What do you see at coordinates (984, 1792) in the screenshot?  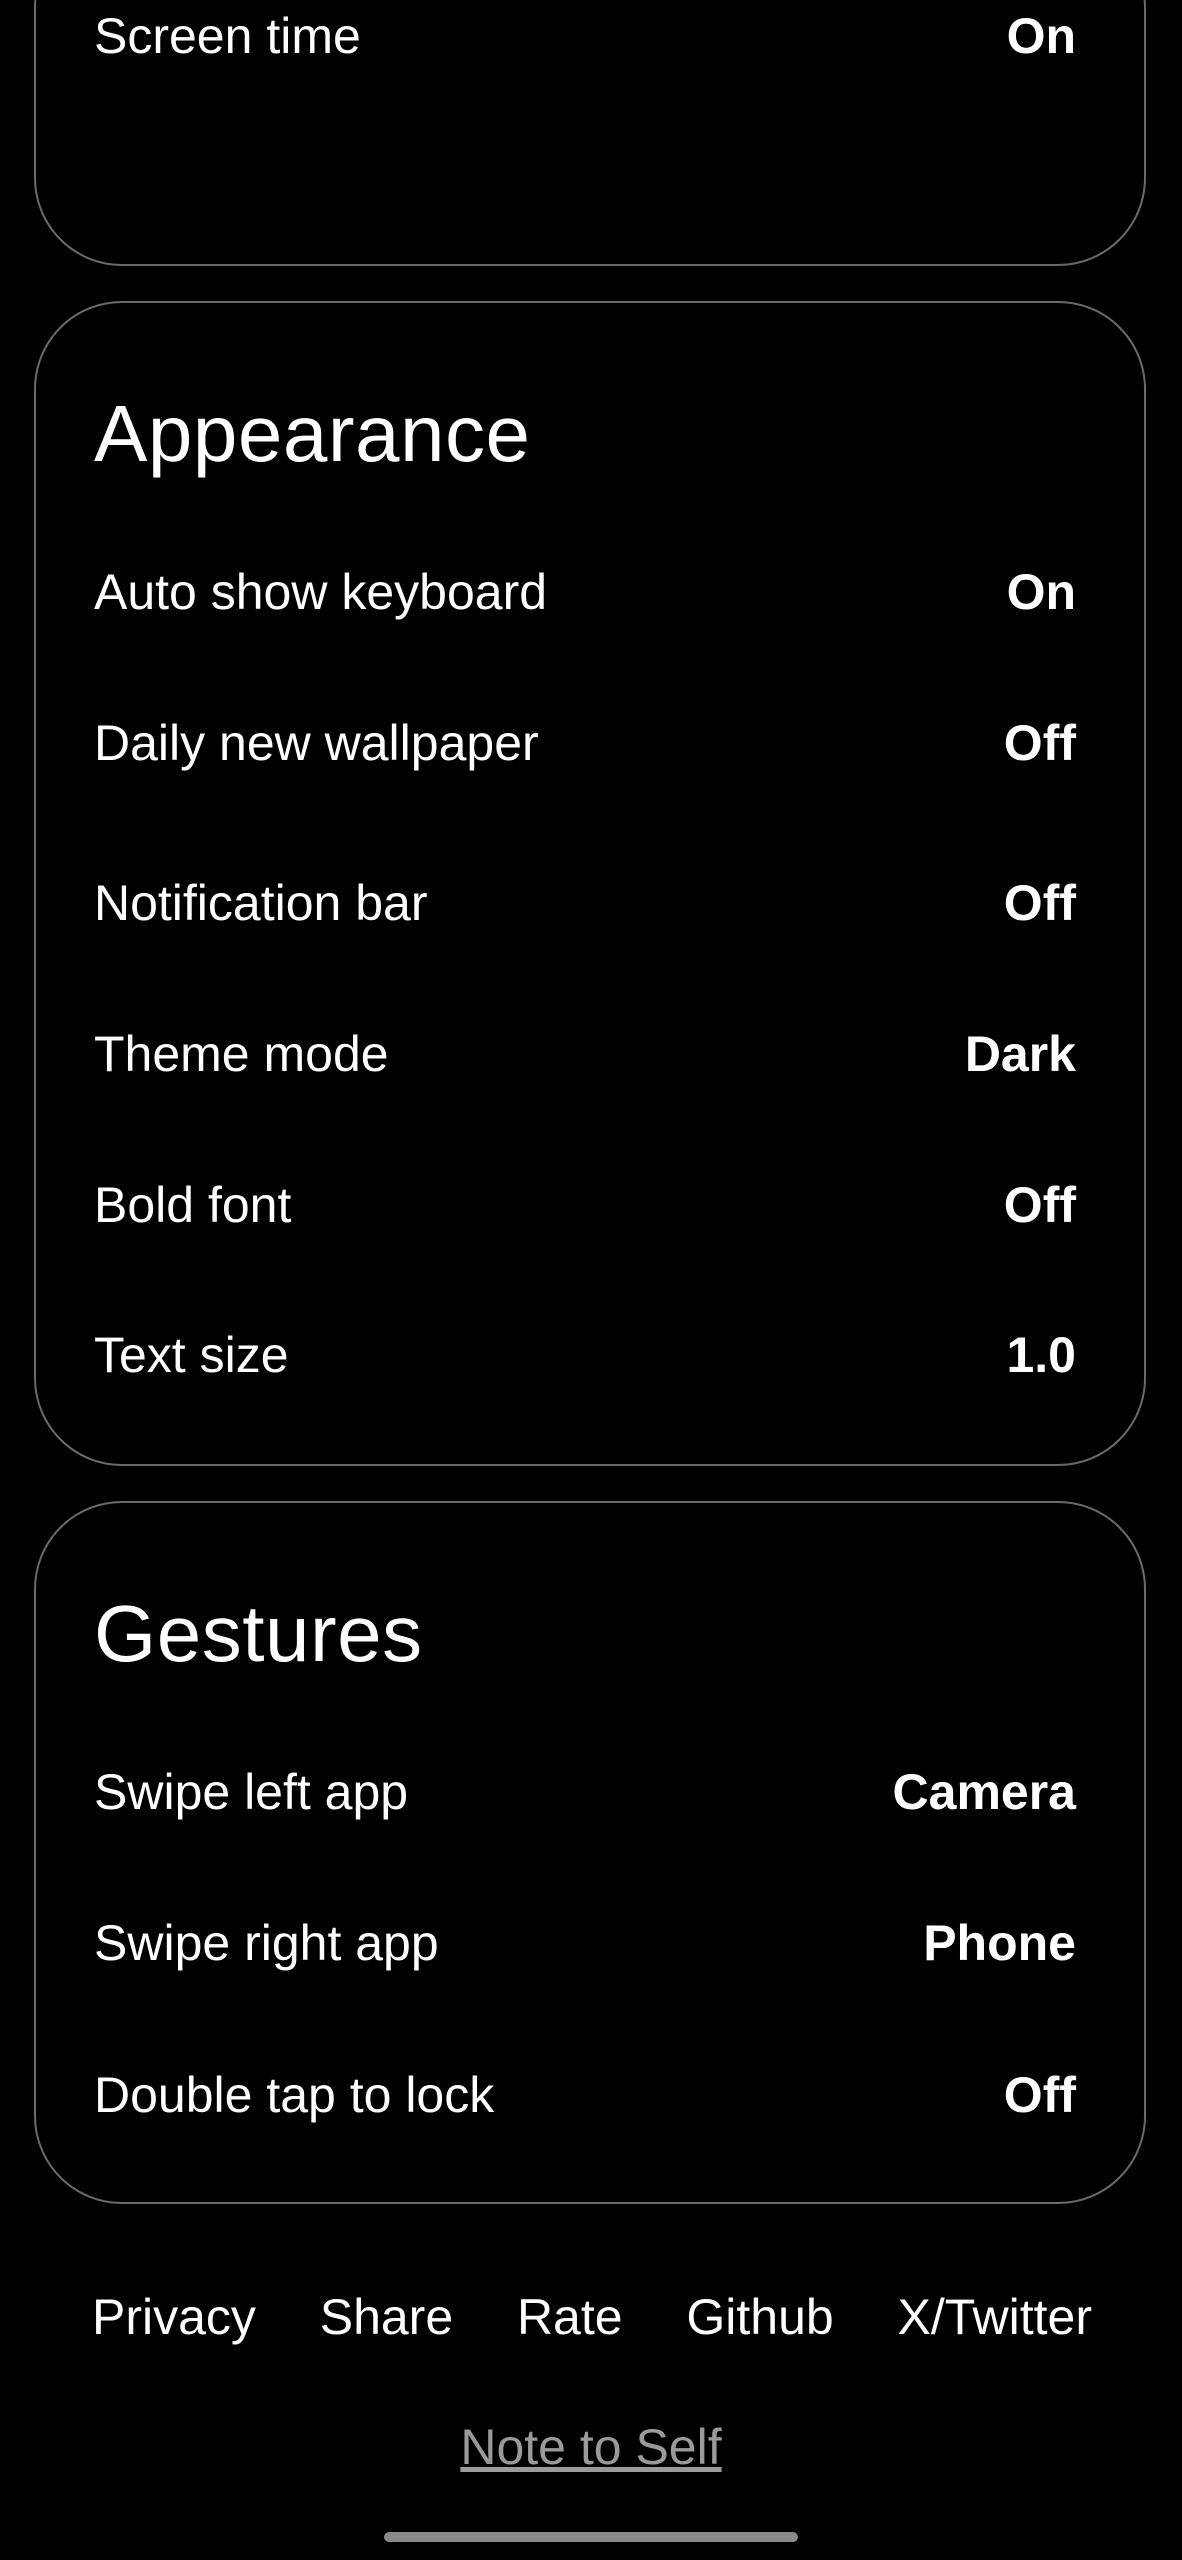 I see `swipe-left-app-value: Camera` at bounding box center [984, 1792].